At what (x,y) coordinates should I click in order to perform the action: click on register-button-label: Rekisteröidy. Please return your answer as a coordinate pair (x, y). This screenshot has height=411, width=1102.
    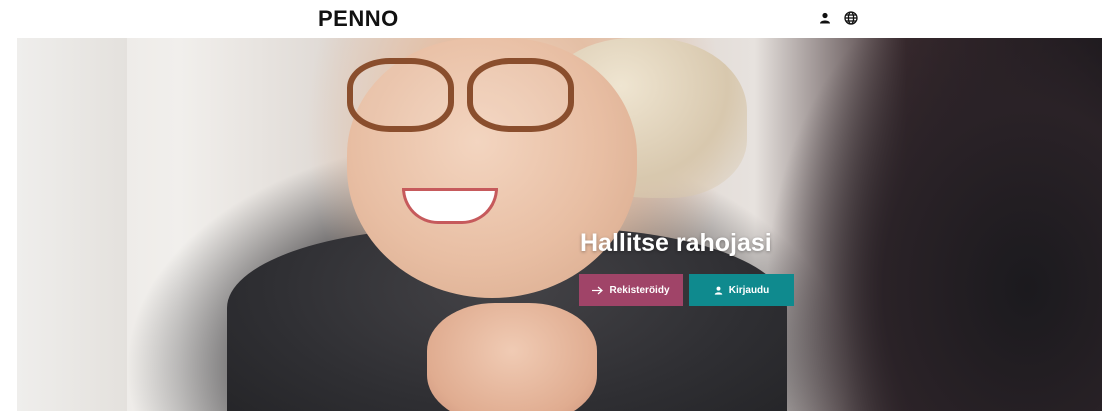
    Looking at the image, I should click on (639, 290).